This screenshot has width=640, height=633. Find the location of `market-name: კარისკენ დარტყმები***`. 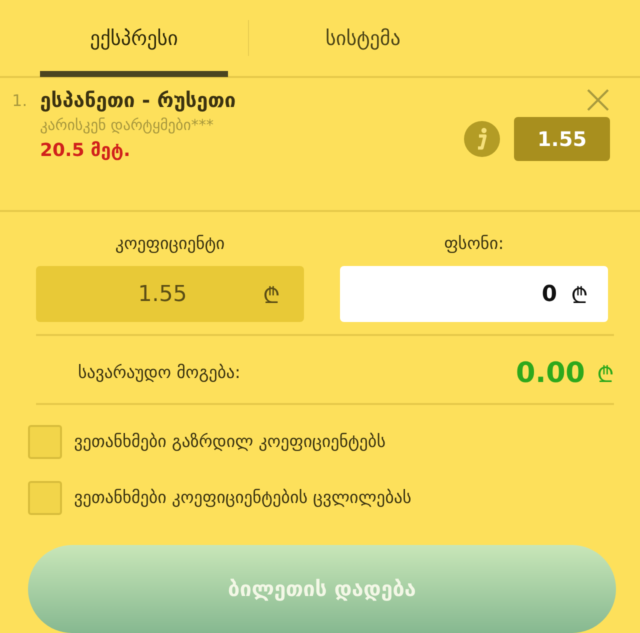

market-name: კარისკენ დარტყმები*** is located at coordinates (127, 125).